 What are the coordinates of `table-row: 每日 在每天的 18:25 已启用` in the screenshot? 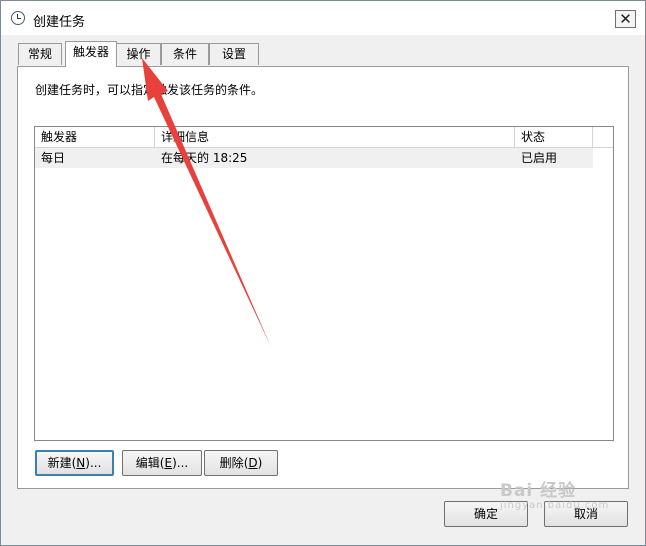 It's located at (314, 158).